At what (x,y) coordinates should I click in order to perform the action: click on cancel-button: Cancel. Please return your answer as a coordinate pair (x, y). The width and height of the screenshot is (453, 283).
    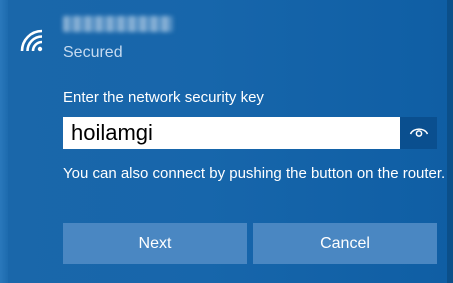
    Looking at the image, I should click on (345, 243).